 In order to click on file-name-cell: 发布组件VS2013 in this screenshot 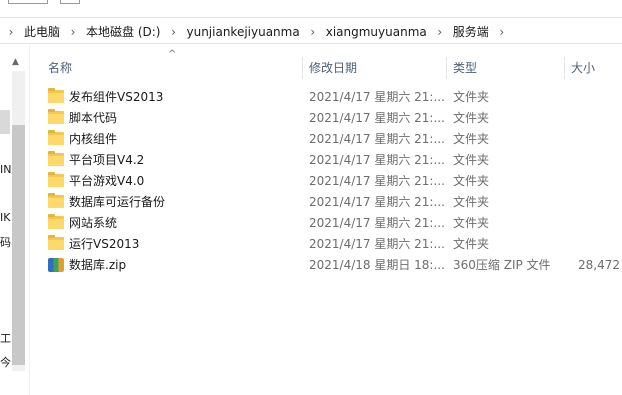, I will do `click(175, 97)`.